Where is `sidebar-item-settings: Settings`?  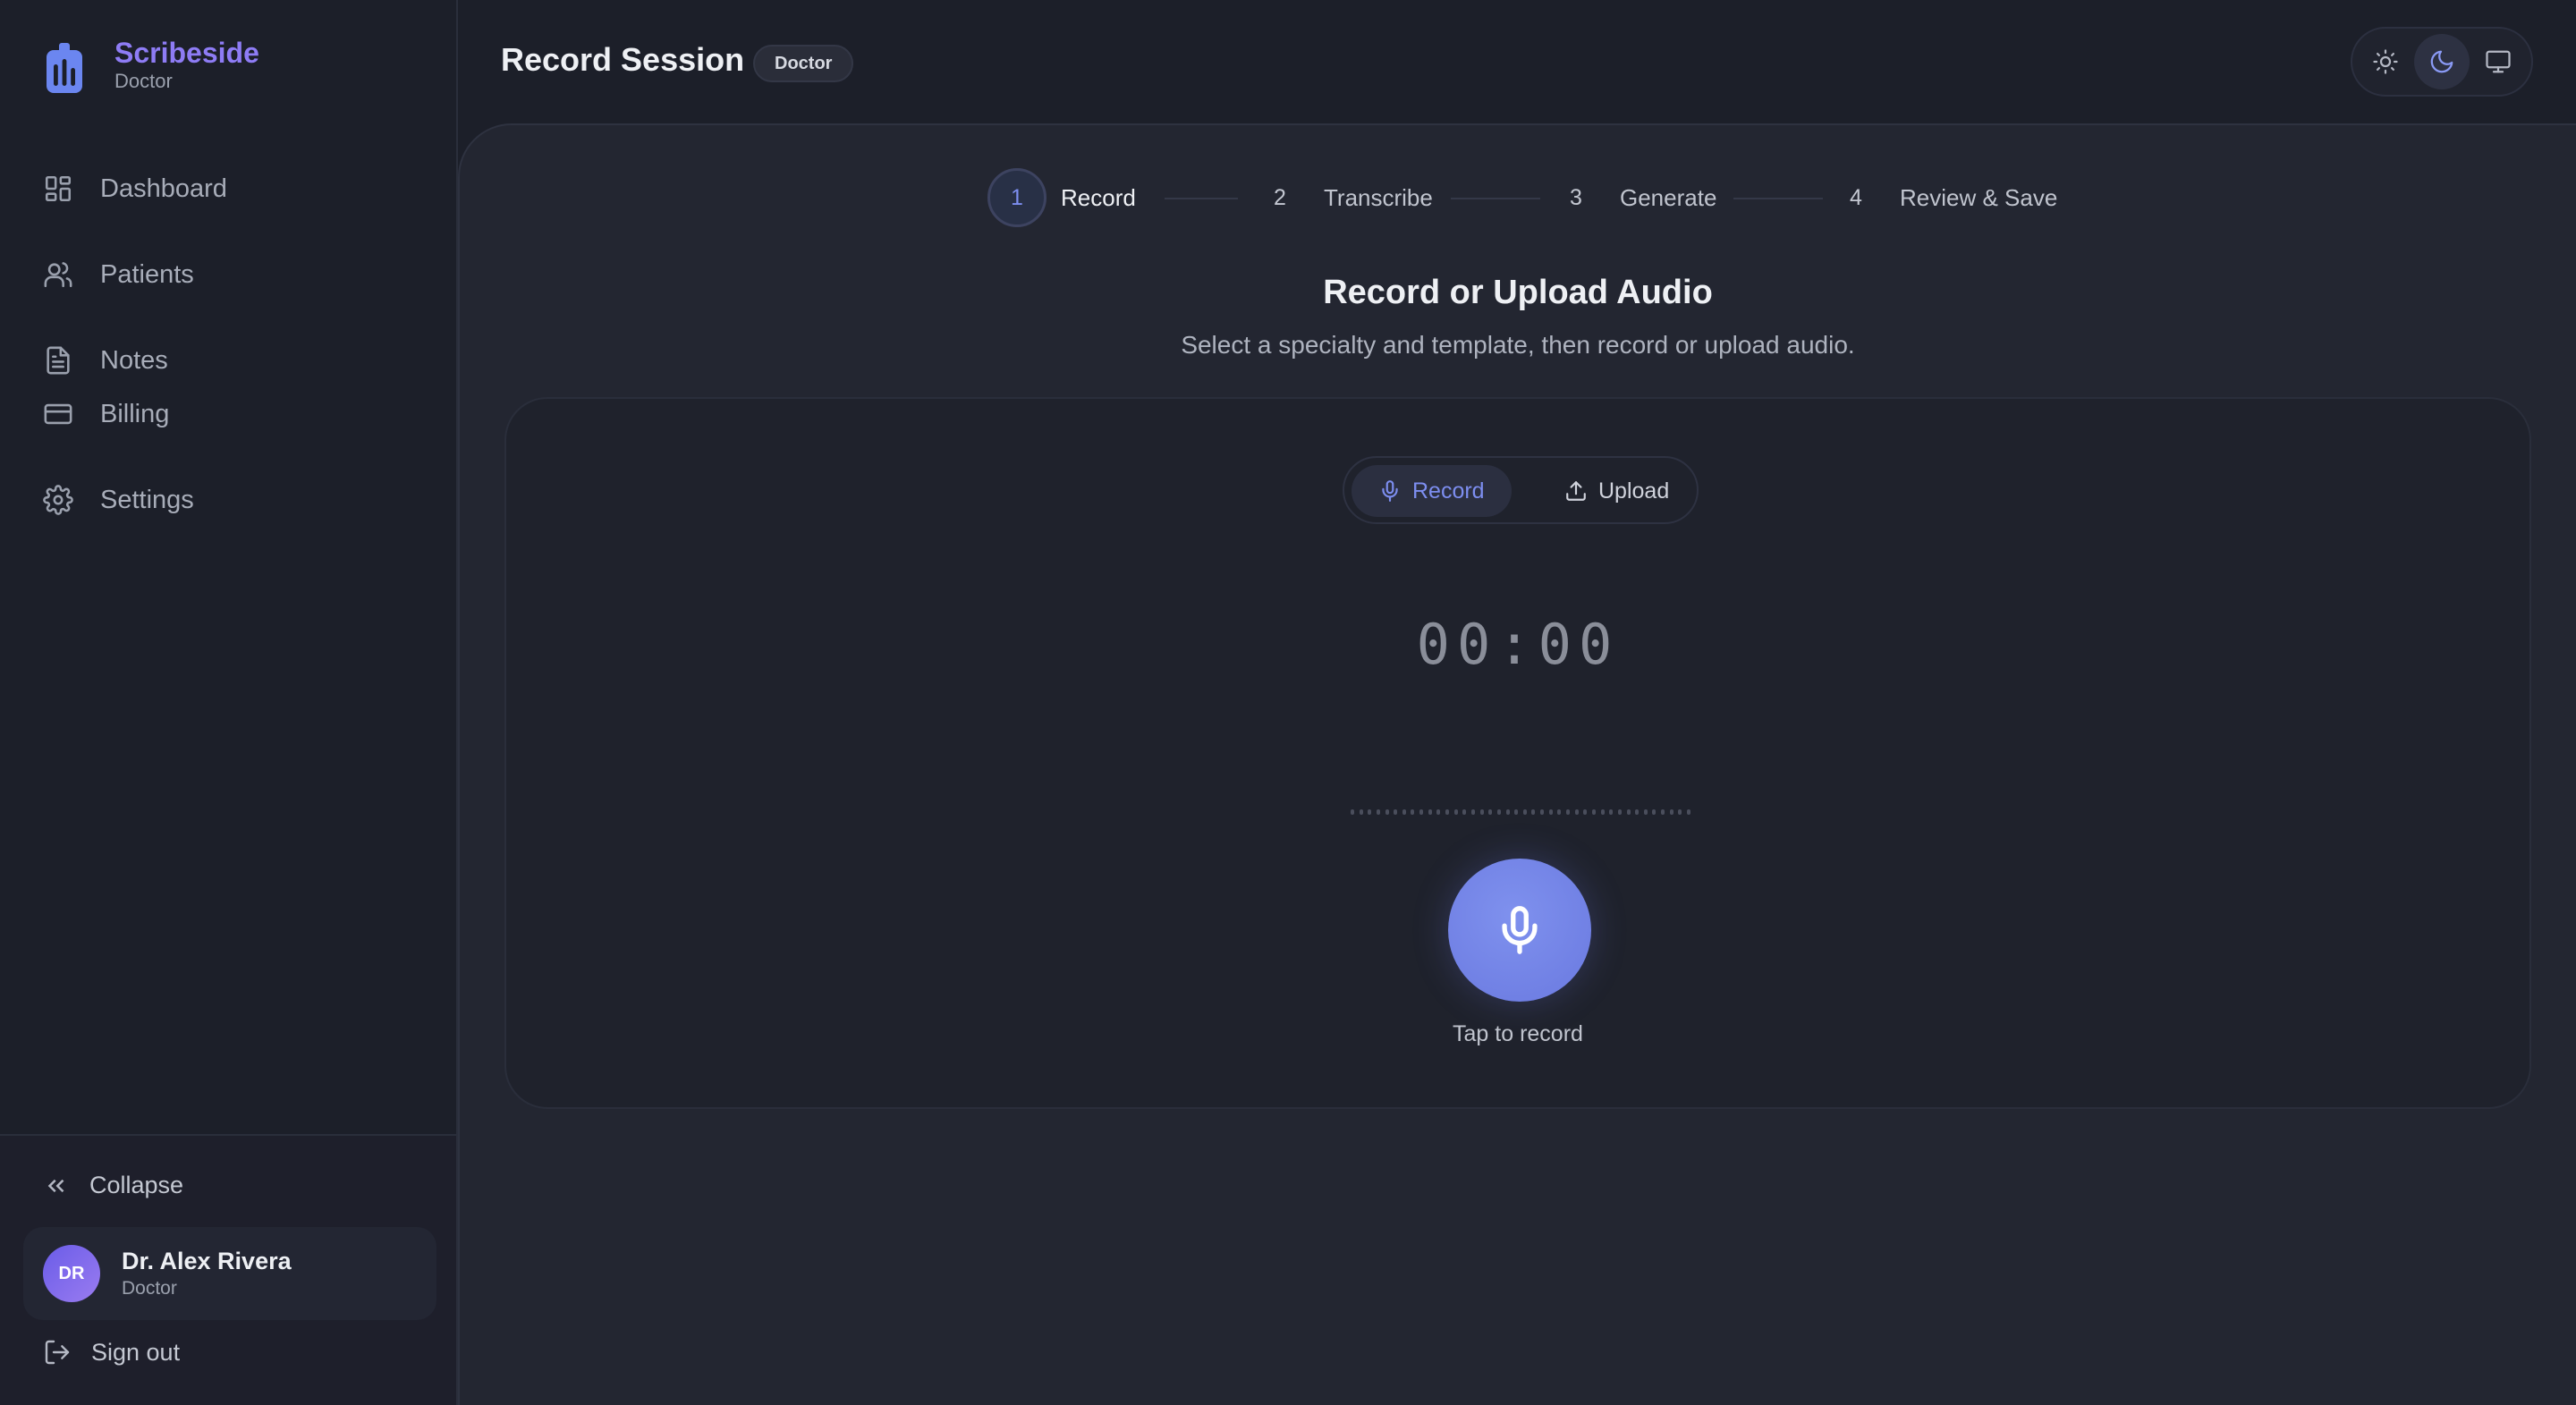 sidebar-item-settings: Settings is located at coordinates (118, 500).